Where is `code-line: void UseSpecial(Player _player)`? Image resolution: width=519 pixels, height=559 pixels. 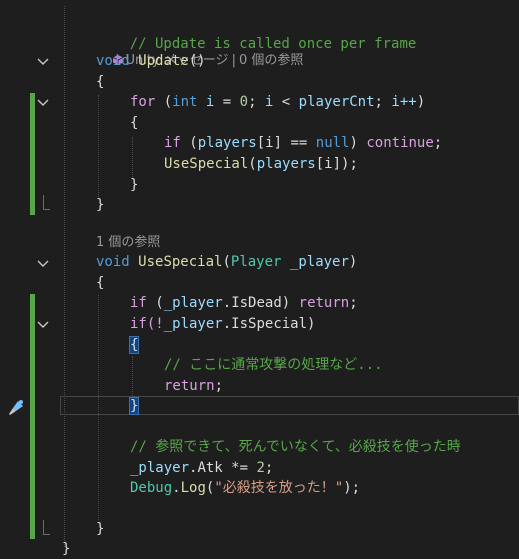
code-line: void UseSpecial(Player _player) is located at coordinates (226, 262).